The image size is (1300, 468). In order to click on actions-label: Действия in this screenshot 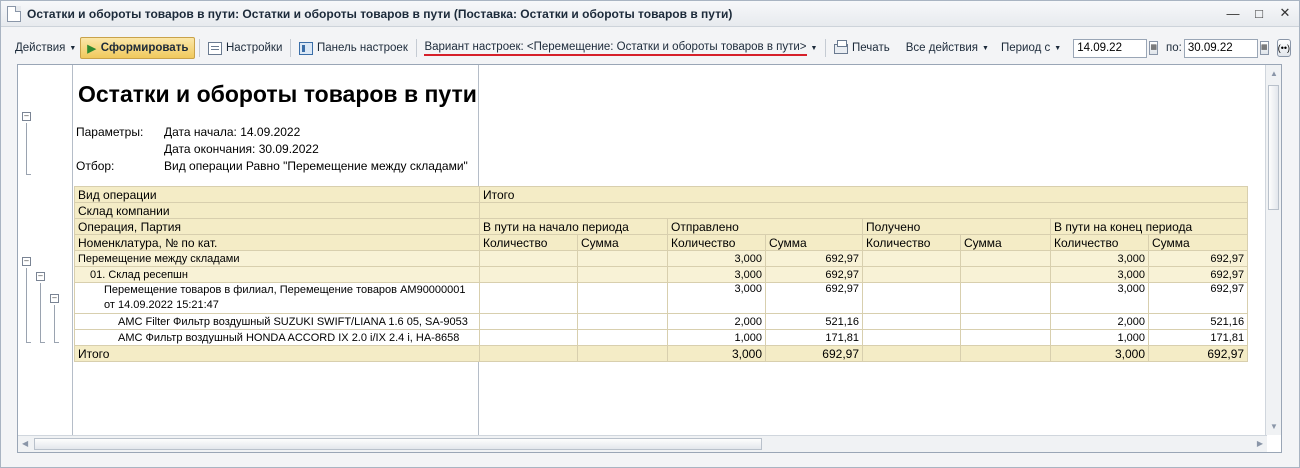, I will do `click(40, 48)`.